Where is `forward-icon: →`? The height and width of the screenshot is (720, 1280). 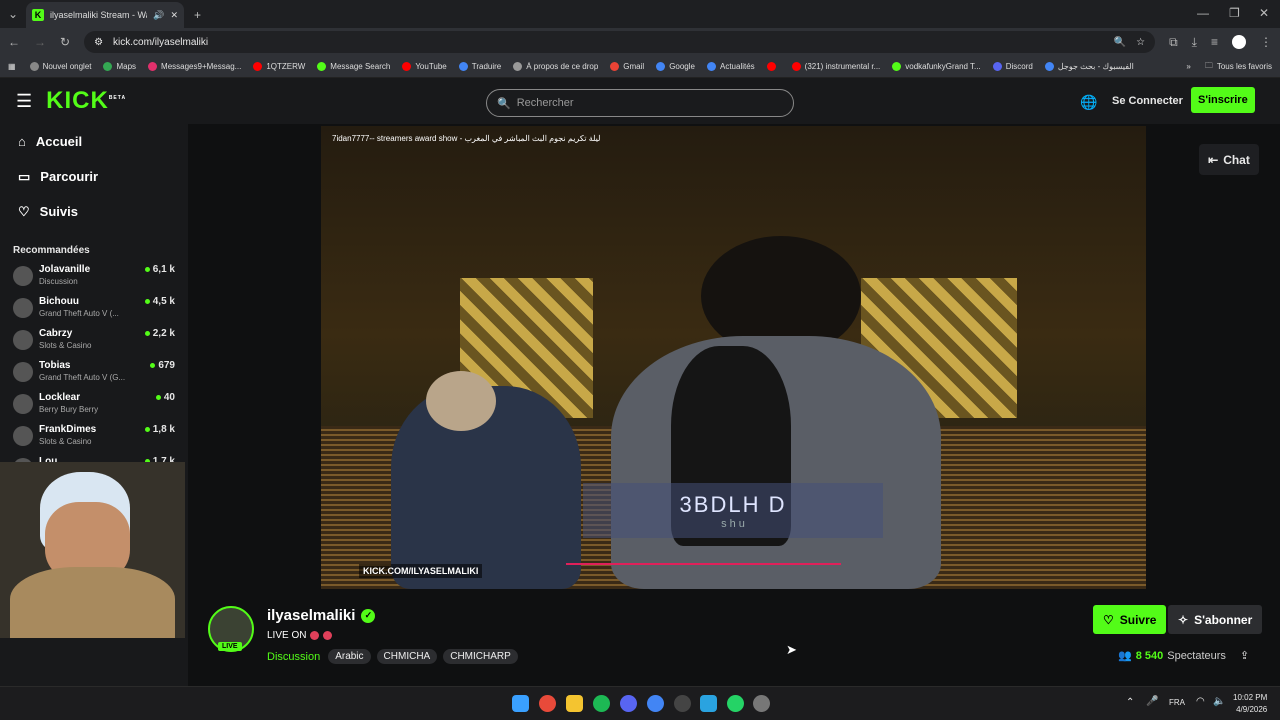
forward-icon: → is located at coordinates (40, 42).